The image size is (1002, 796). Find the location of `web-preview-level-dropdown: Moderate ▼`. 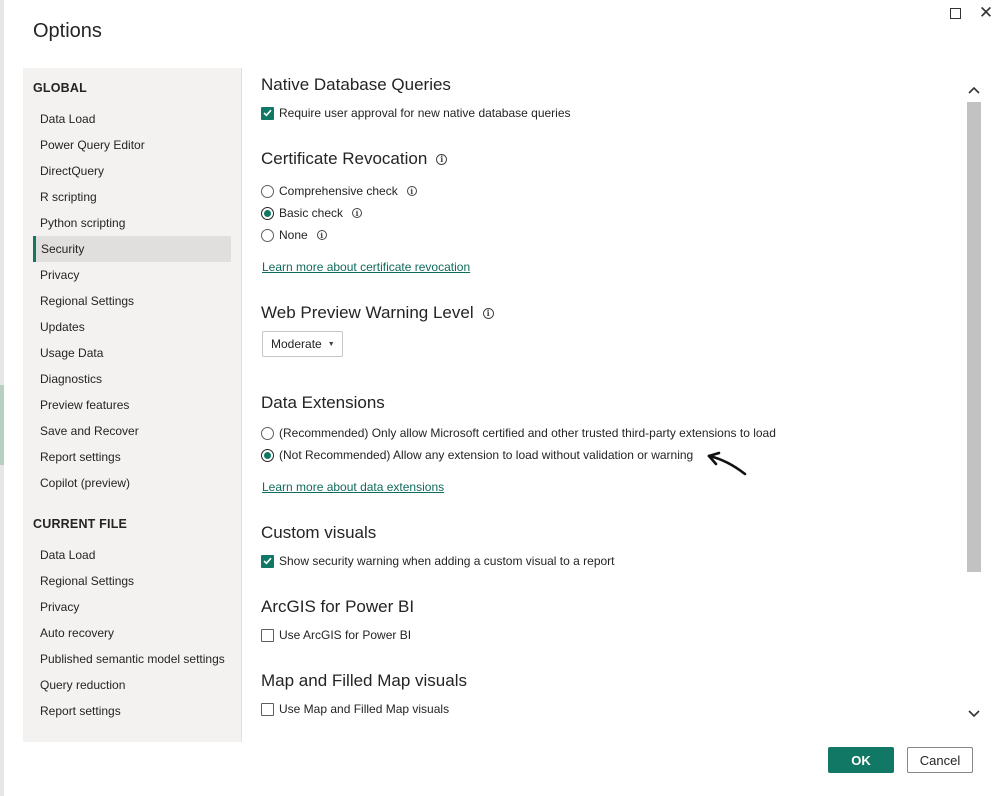

web-preview-level-dropdown: Moderate ▼ is located at coordinates (302, 344).